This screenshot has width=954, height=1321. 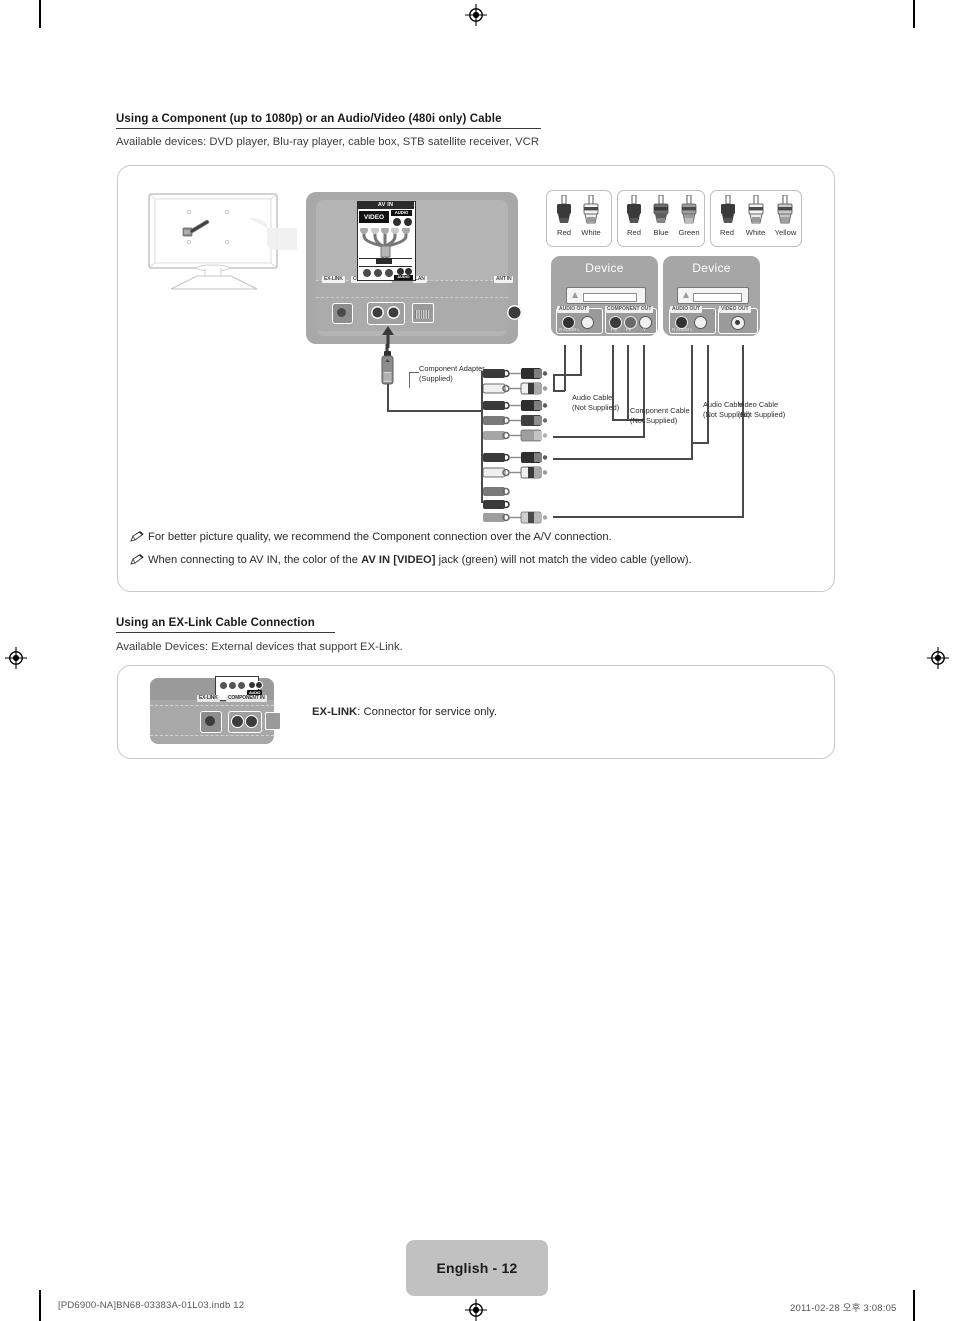 I want to click on device-2-player-graphic, so click(x=713, y=295).